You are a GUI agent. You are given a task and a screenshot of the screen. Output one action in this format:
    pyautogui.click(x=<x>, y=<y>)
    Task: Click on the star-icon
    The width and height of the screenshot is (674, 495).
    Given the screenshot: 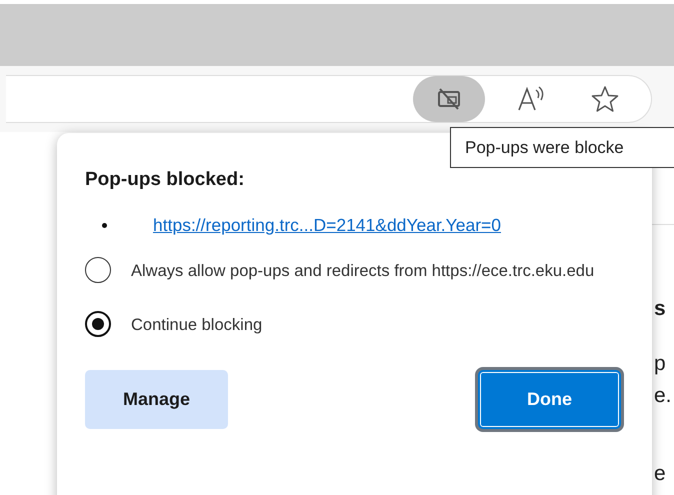 What is the action you would take?
    pyautogui.click(x=605, y=99)
    